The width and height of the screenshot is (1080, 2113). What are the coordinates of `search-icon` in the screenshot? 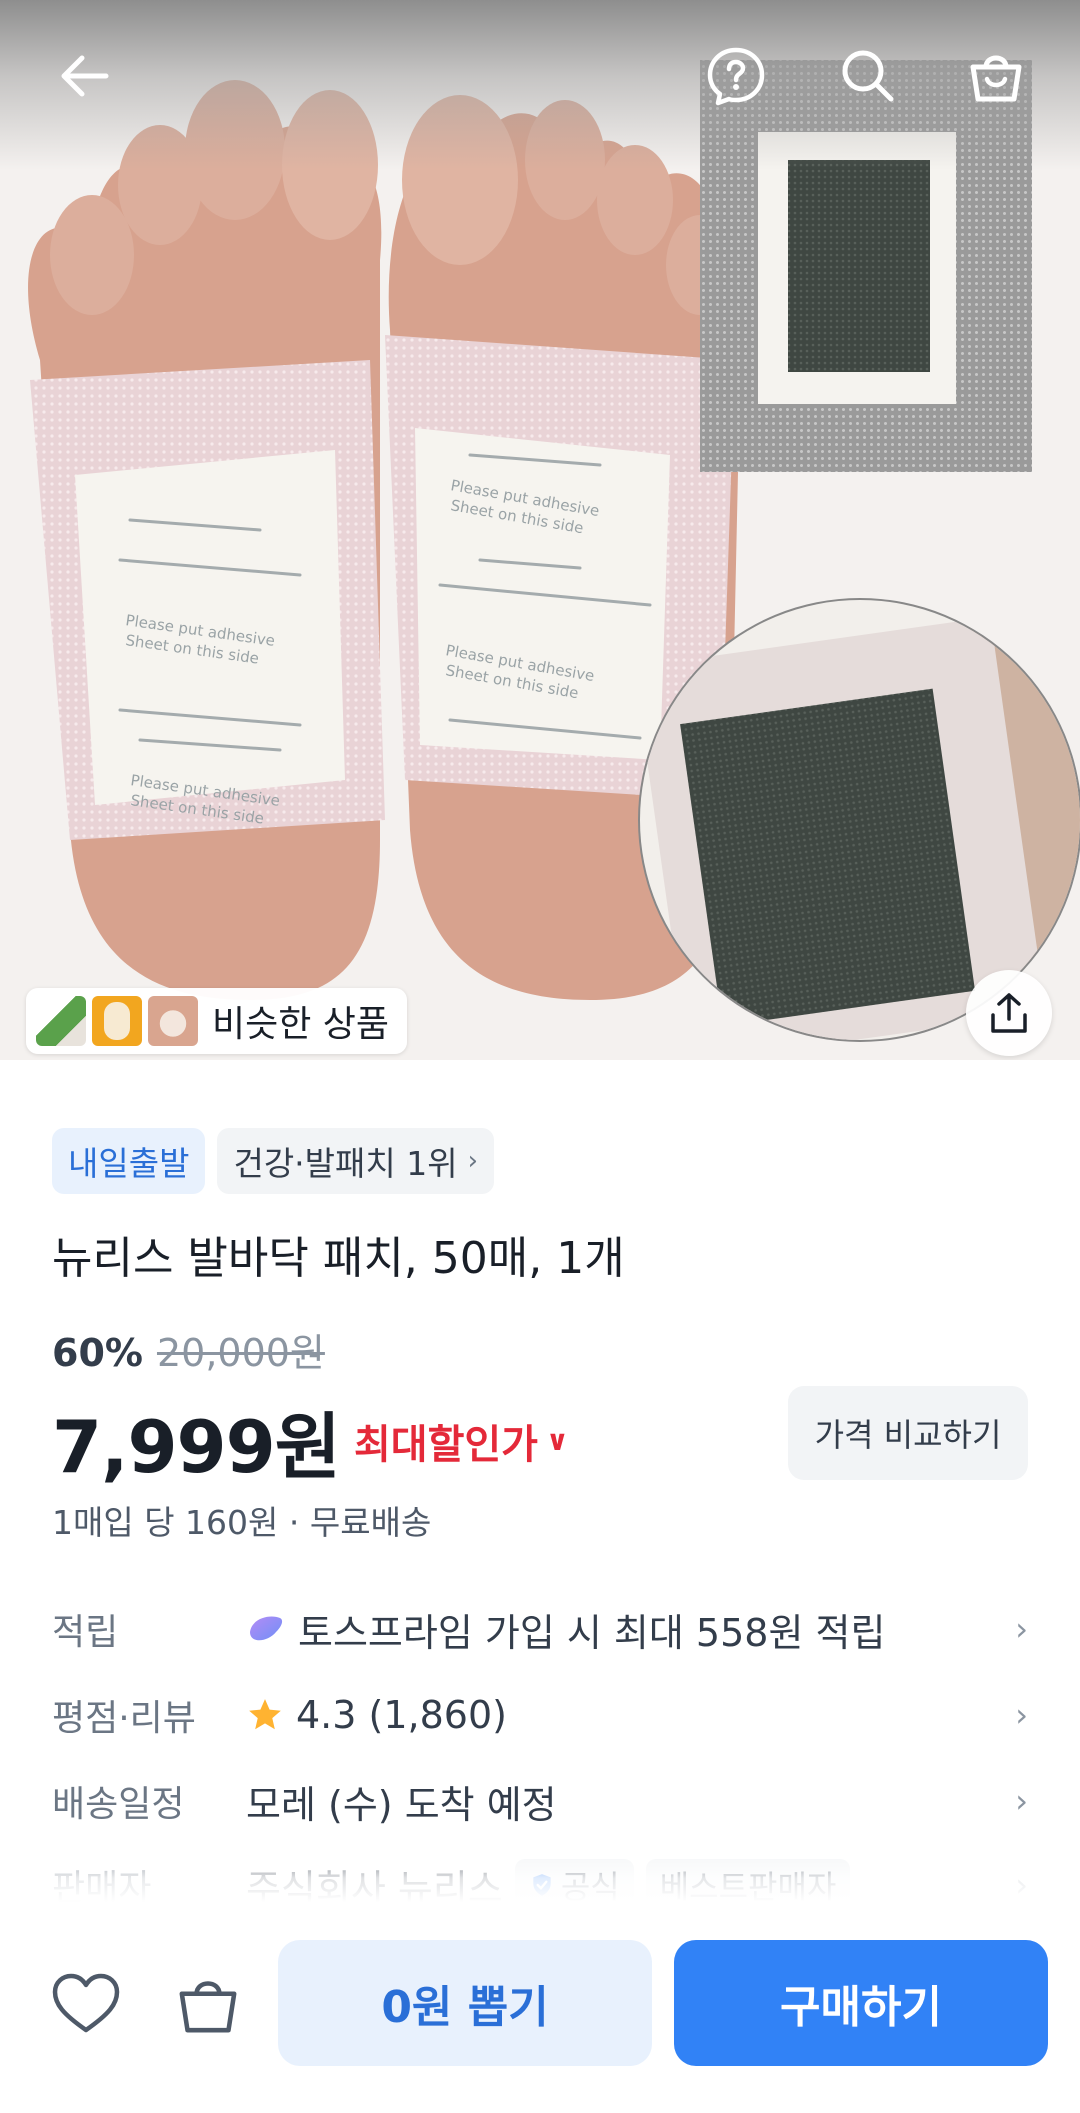 It's located at (868, 76).